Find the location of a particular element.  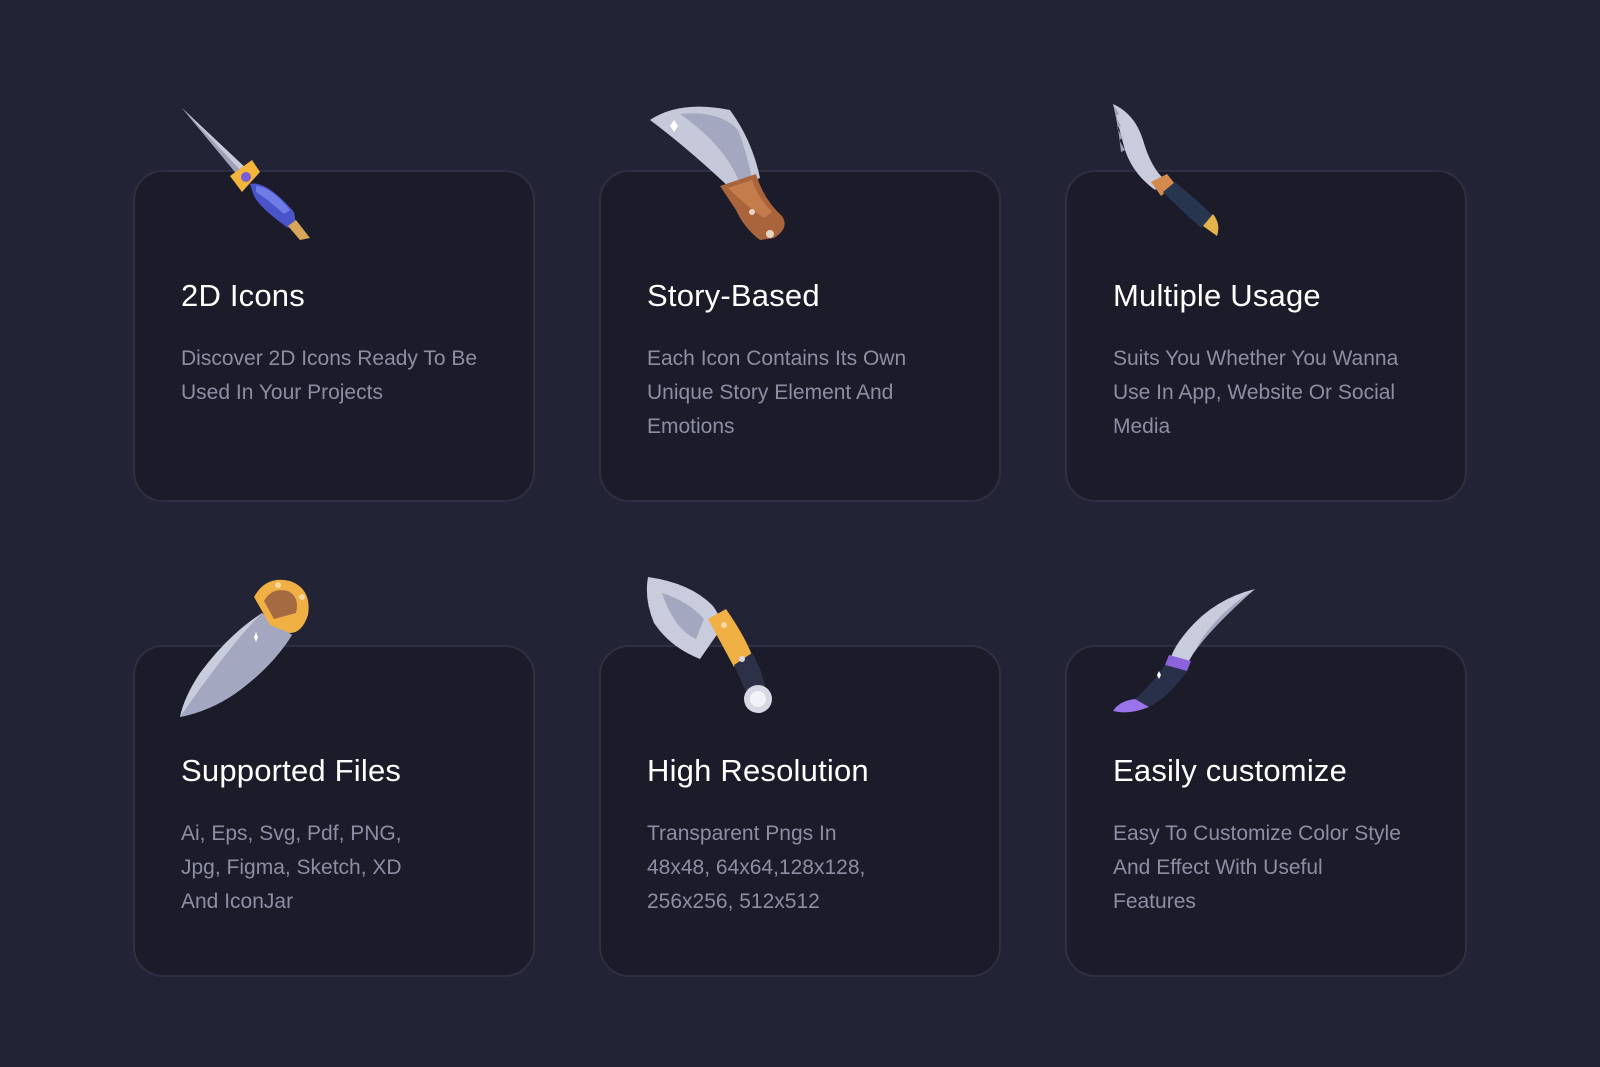

card-description-line: Use In App, Website Or Social is located at coordinates (1254, 392).